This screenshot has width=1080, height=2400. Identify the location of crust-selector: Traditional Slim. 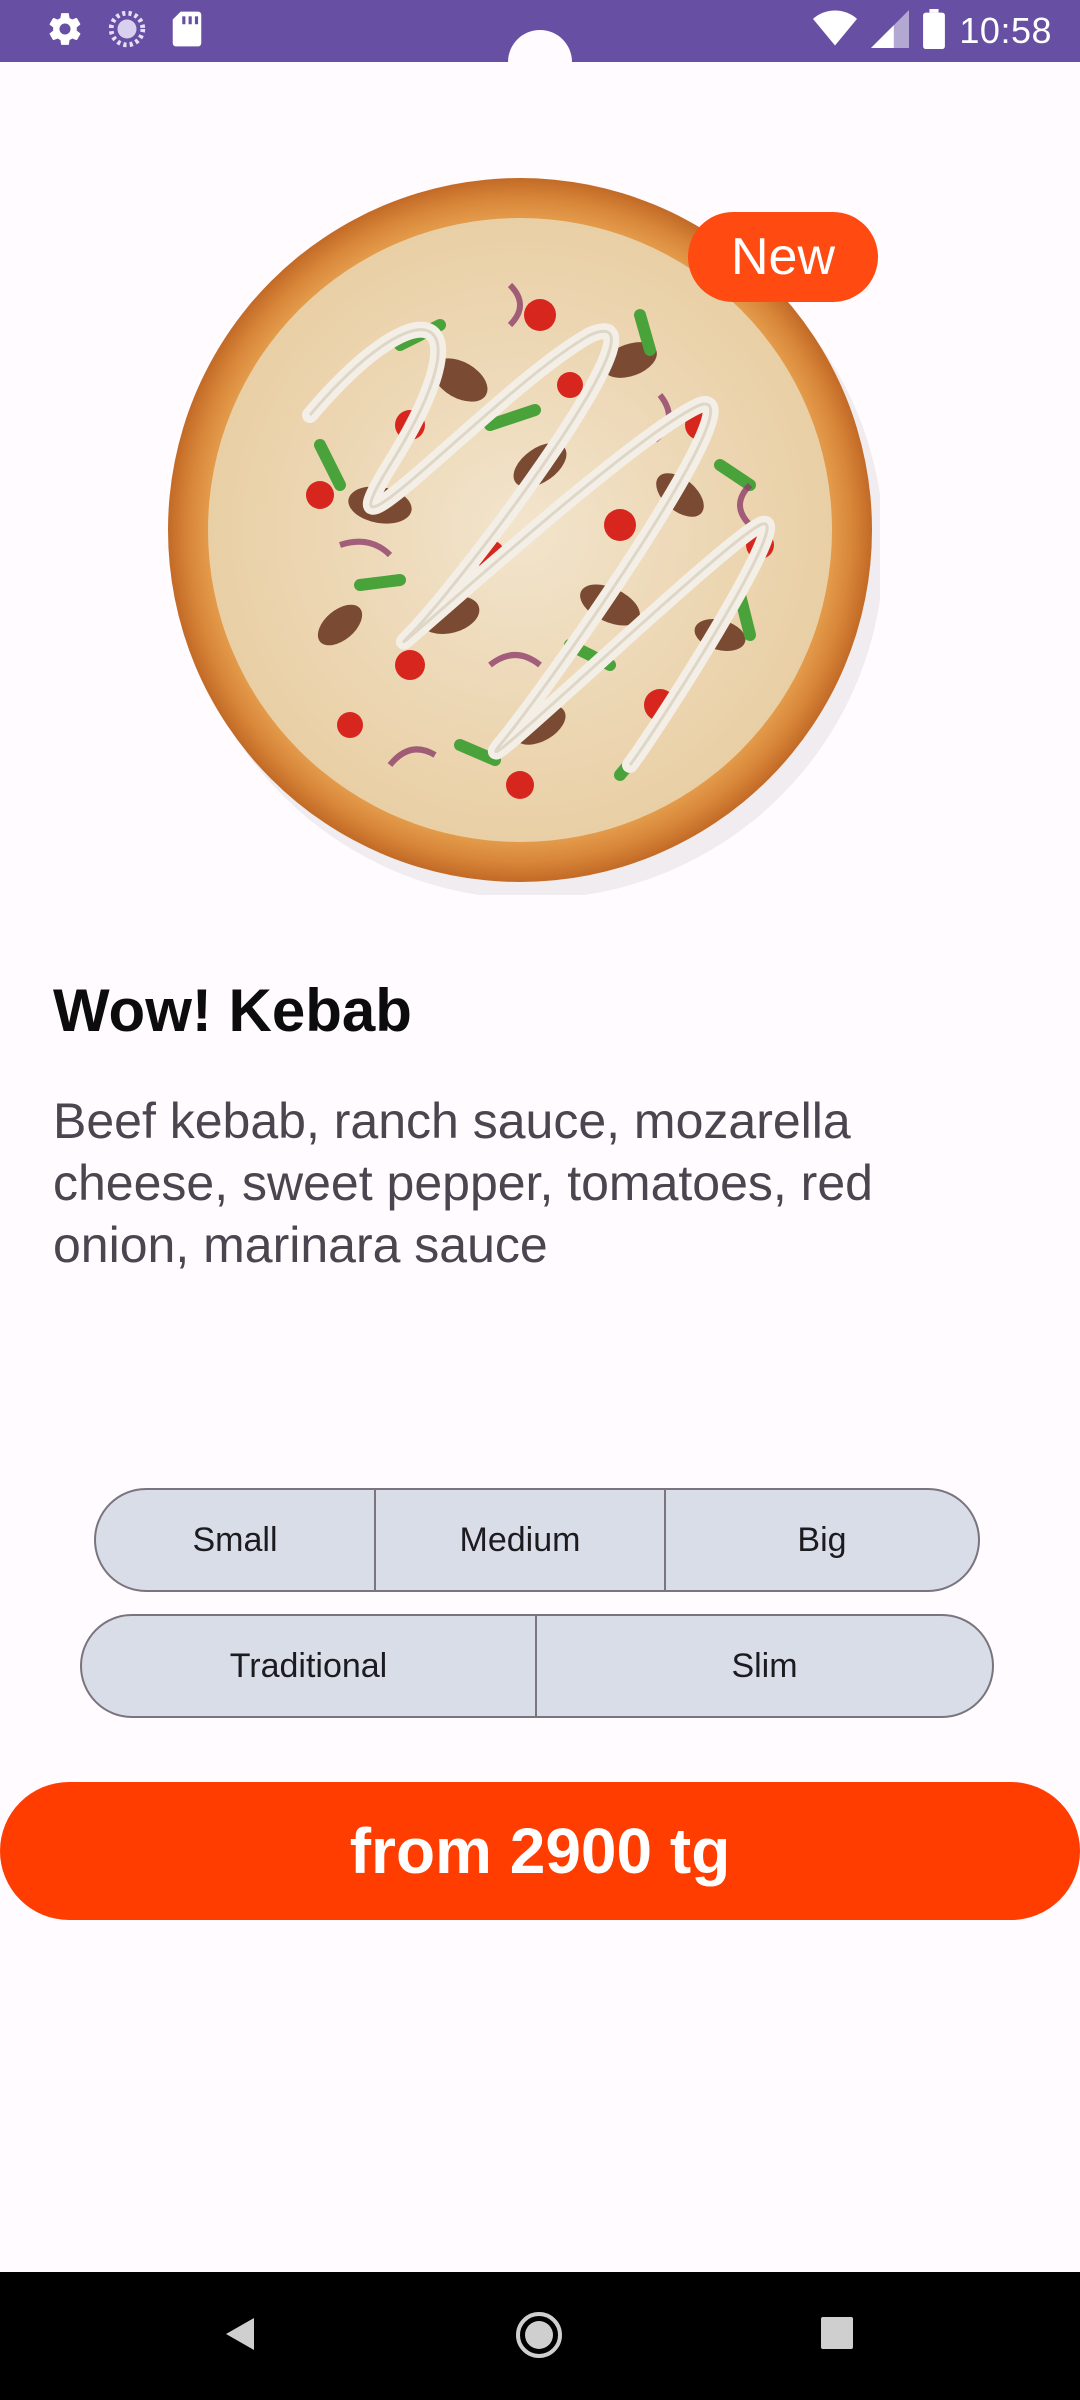
(537, 1666).